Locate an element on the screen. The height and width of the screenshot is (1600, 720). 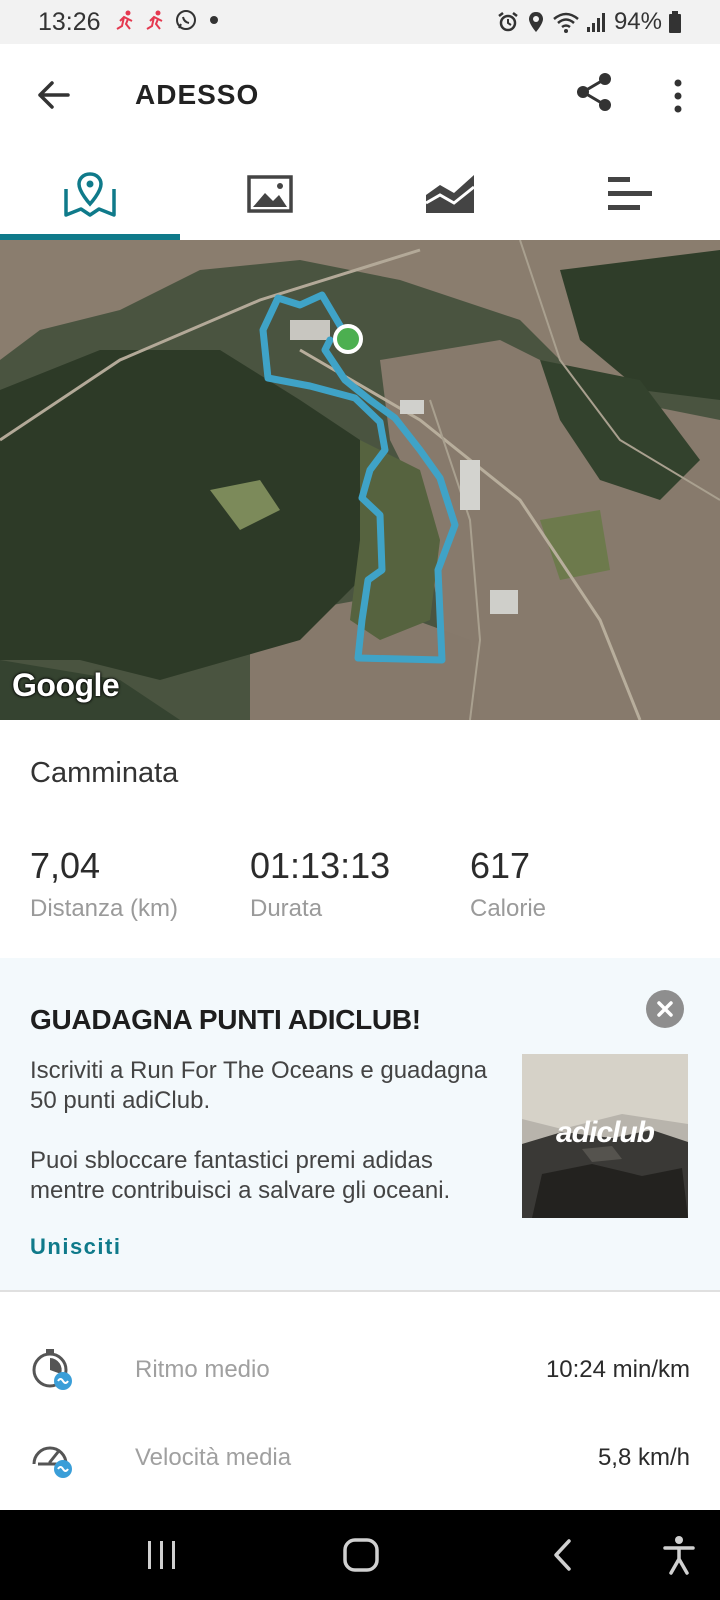
battery-percent: 94% is located at coordinates (637, 21).